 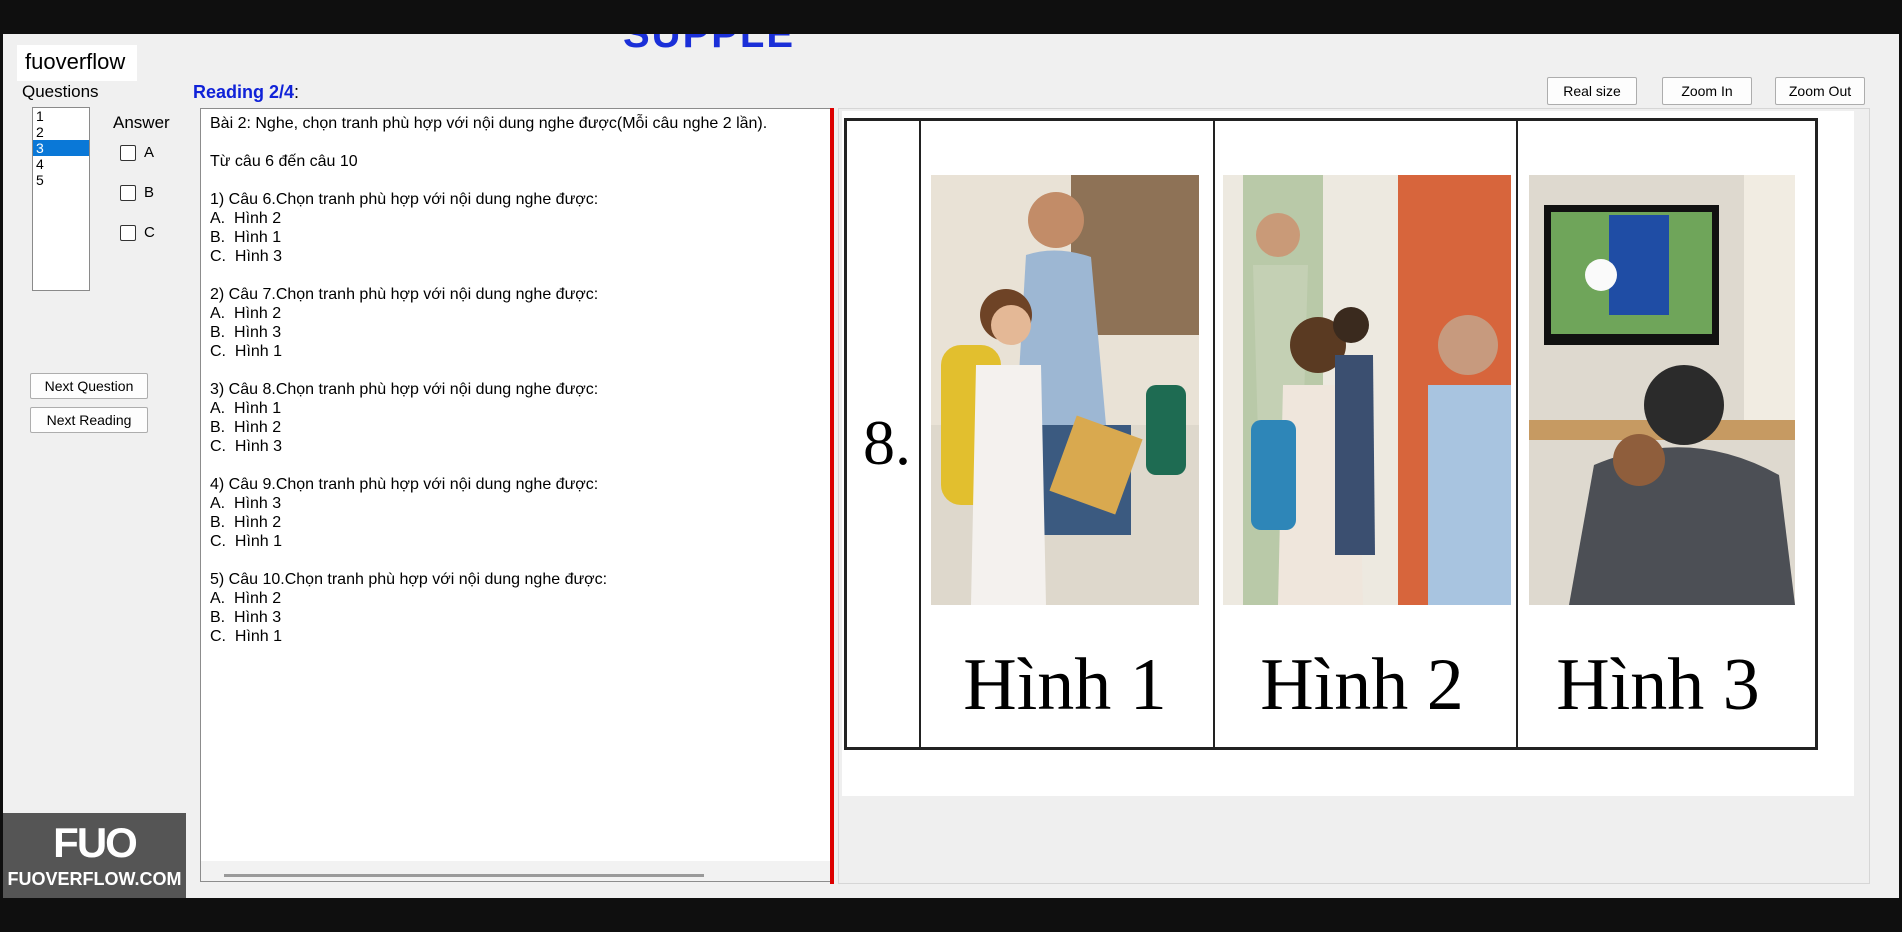 What do you see at coordinates (951, 915) in the screenshot?
I see `bottom-border` at bounding box center [951, 915].